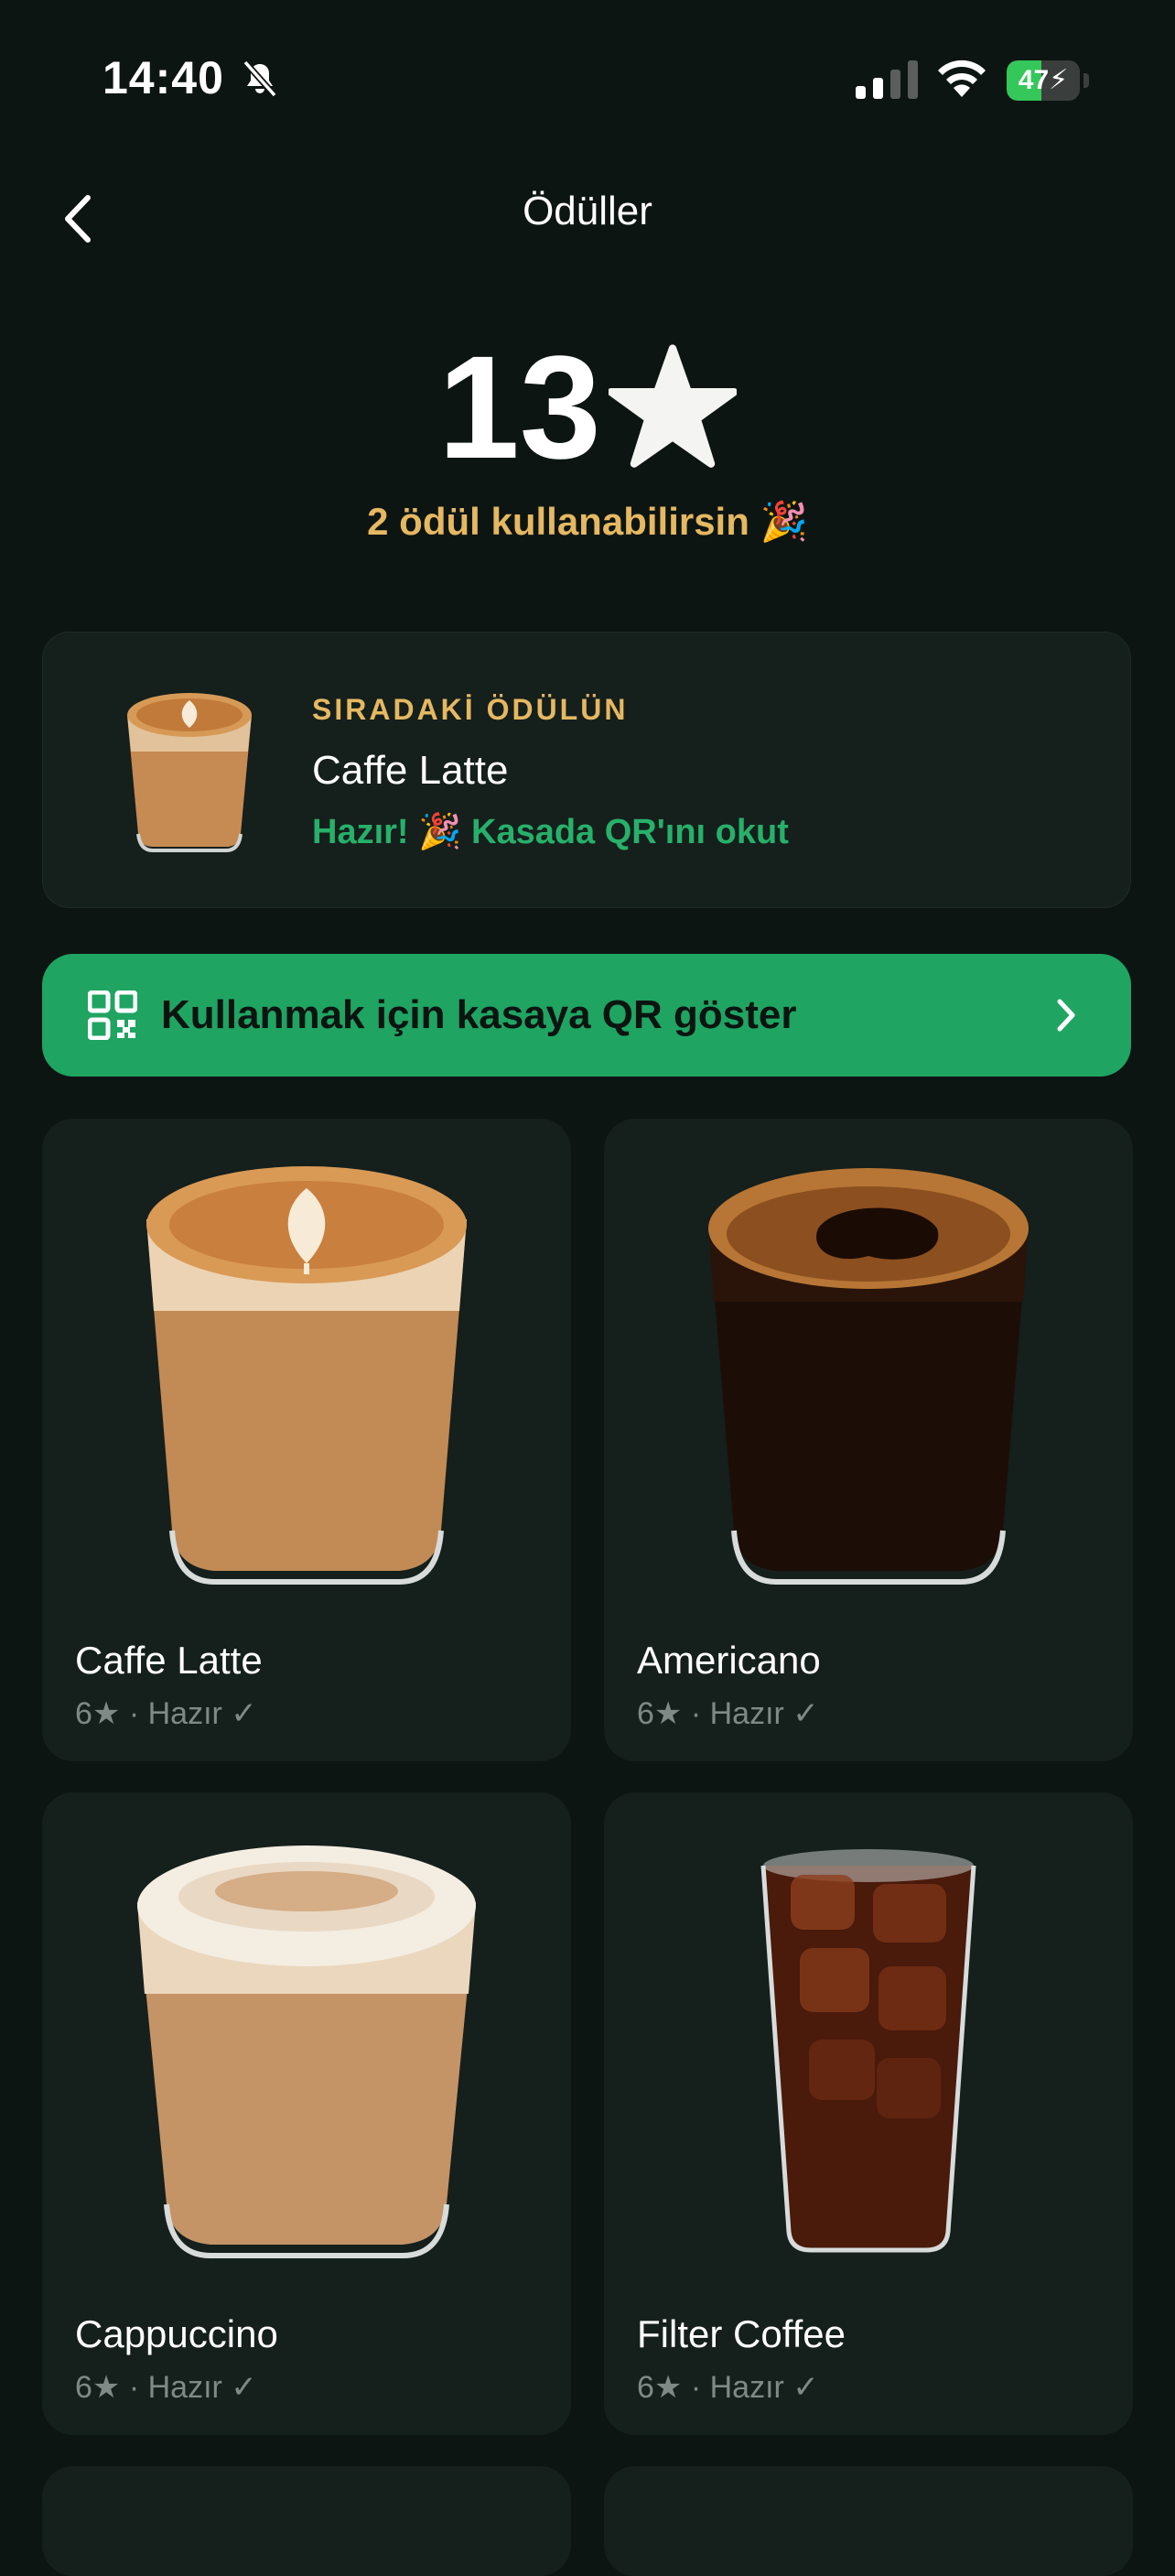 This screenshot has width=1175, height=2576. I want to click on reward-card-americano: Americano 6★ · Hazır ✓, so click(868, 1440).